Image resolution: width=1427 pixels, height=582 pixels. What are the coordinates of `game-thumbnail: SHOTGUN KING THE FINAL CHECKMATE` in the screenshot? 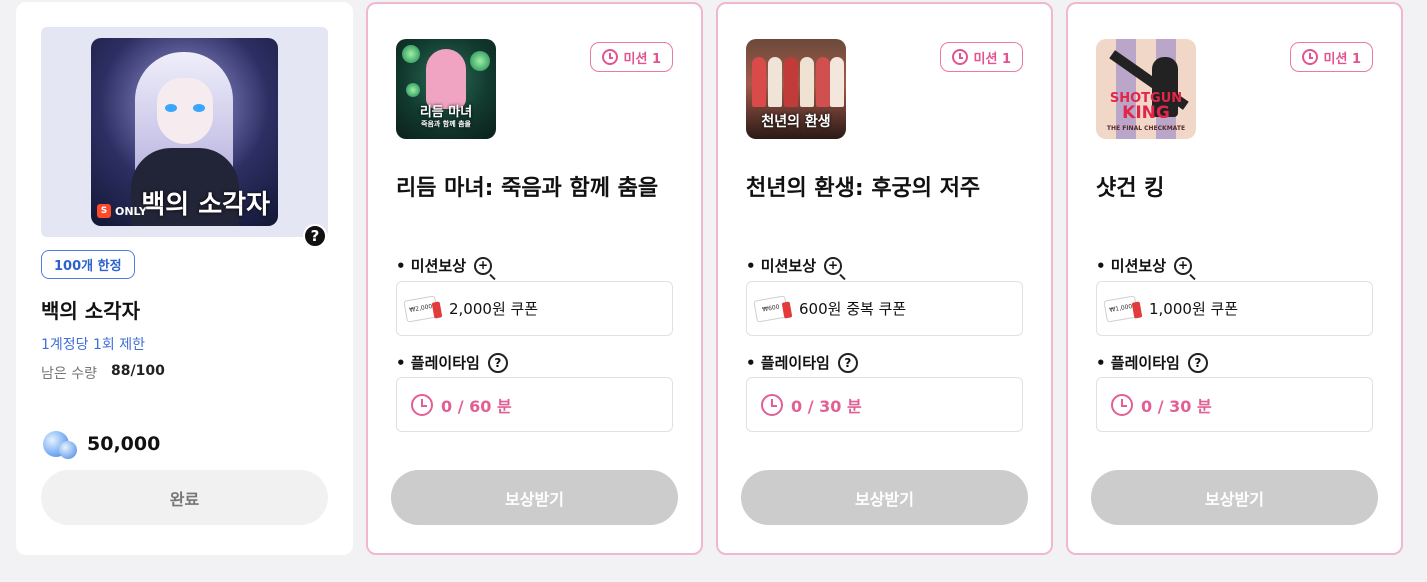 It's located at (1146, 89).